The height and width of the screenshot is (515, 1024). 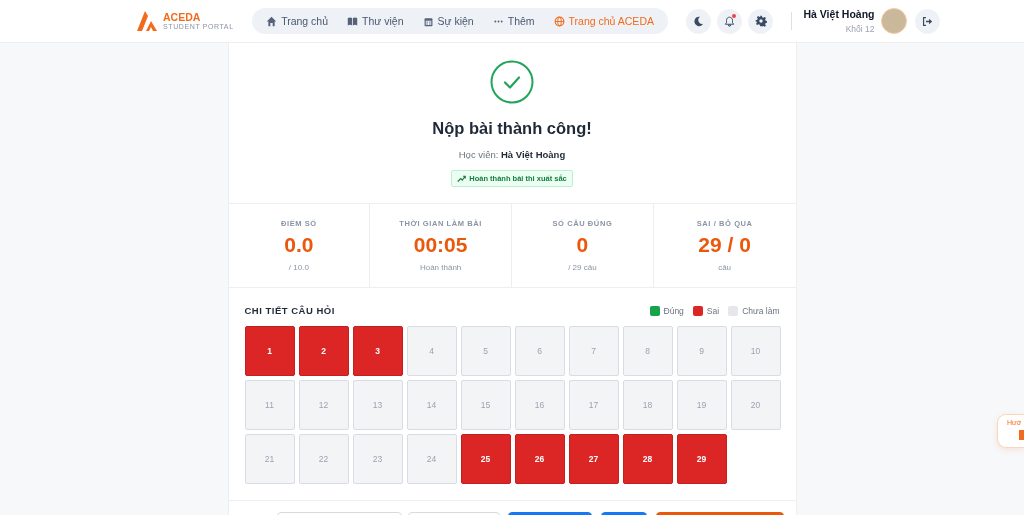 I want to click on question-button: 15, so click(x=485, y=405).